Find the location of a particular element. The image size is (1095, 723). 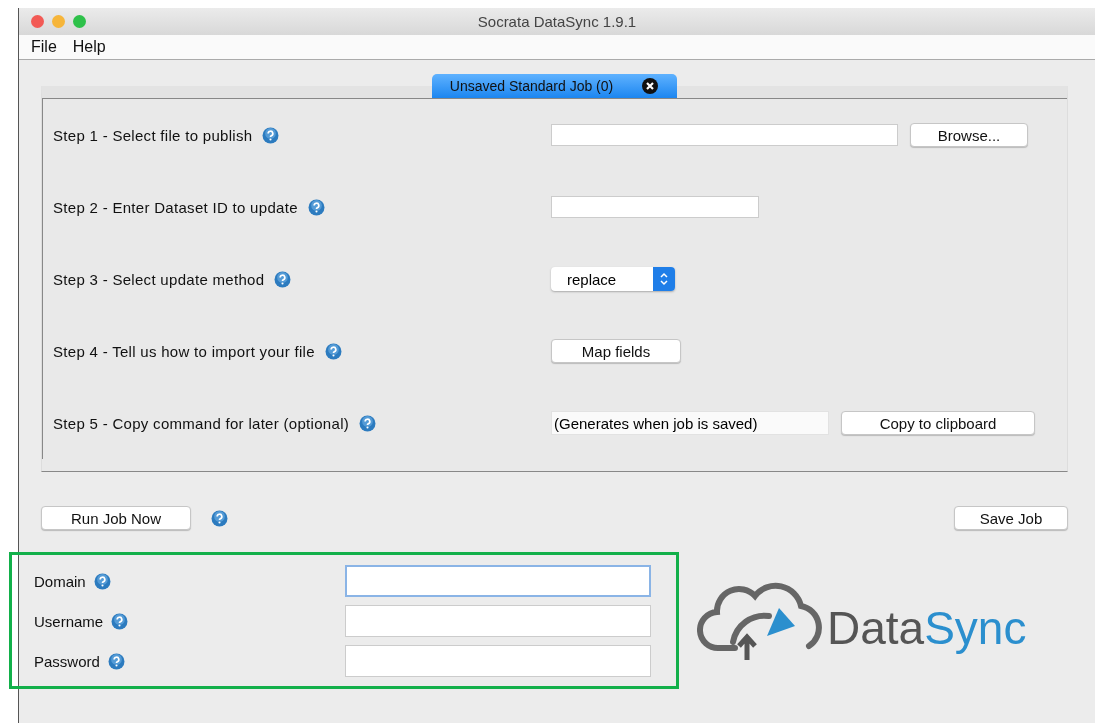

dataset-id-field is located at coordinates (655, 207).